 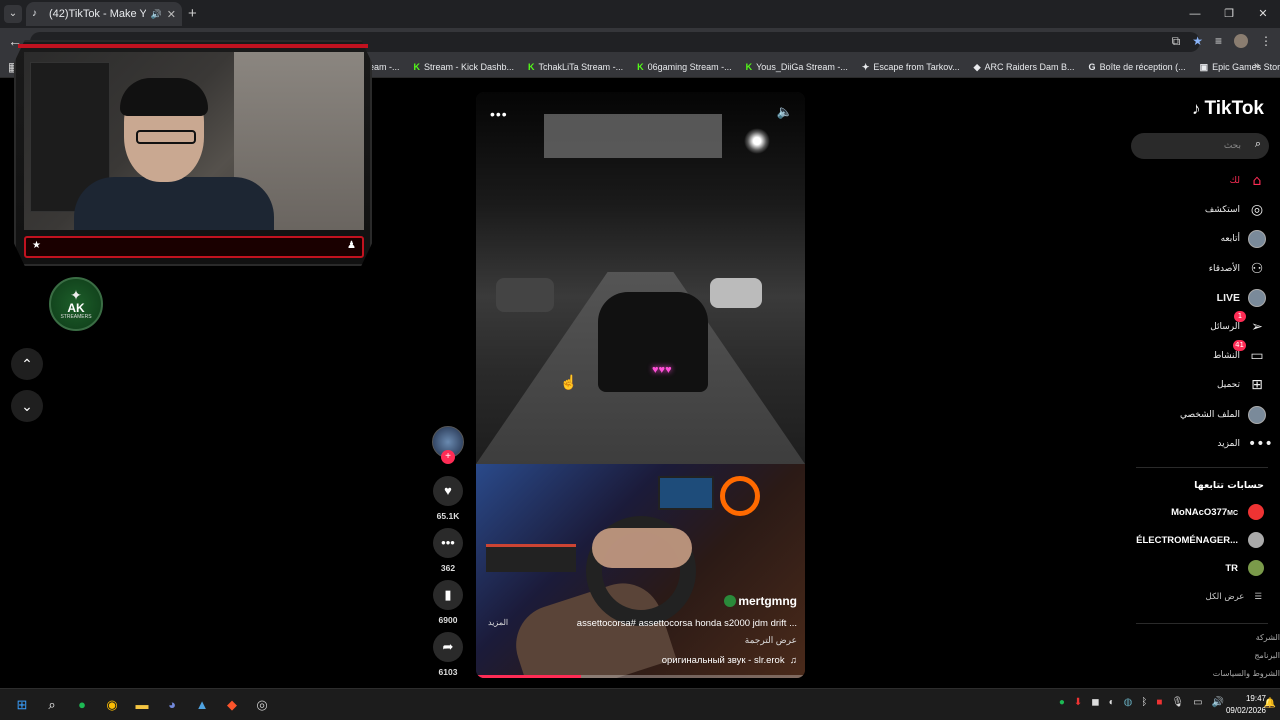 I want to click on video-sound: оригинальный звук - slr.erok ♫, so click(x=729, y=660).